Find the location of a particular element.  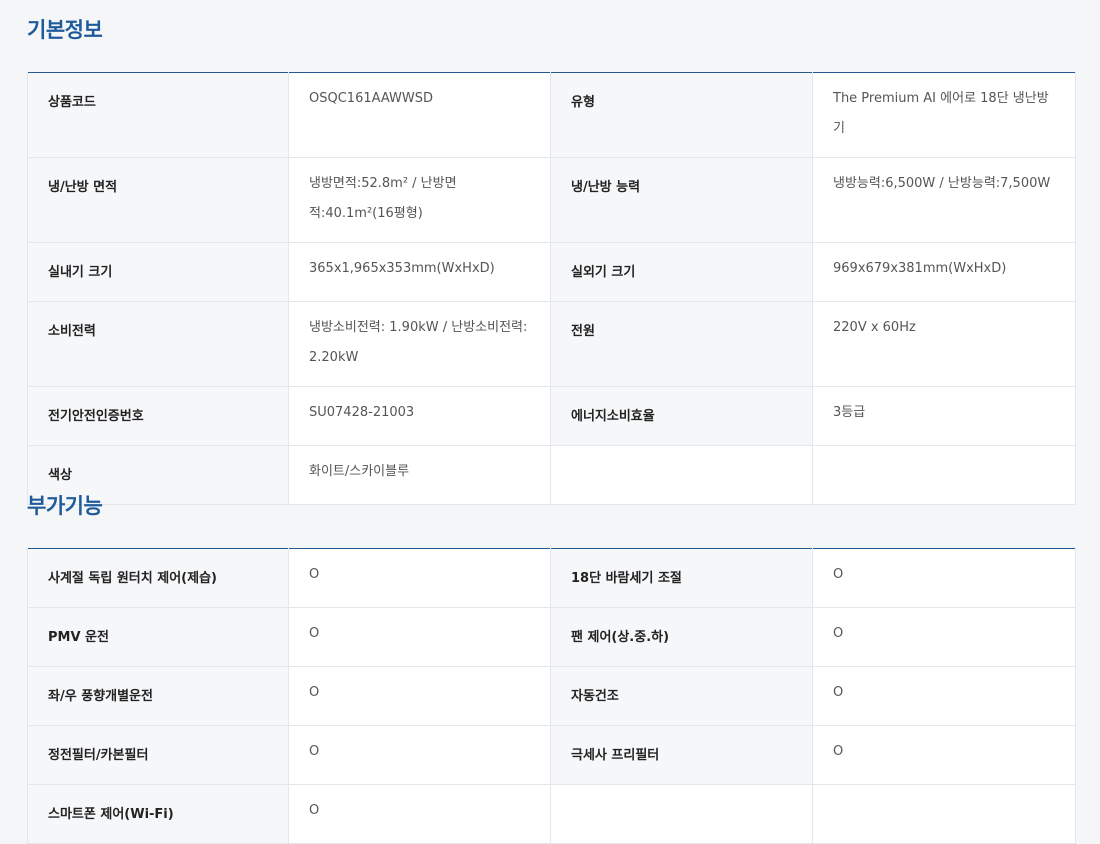

spec-label: 소비전력 is located at coordinates (158, 344).